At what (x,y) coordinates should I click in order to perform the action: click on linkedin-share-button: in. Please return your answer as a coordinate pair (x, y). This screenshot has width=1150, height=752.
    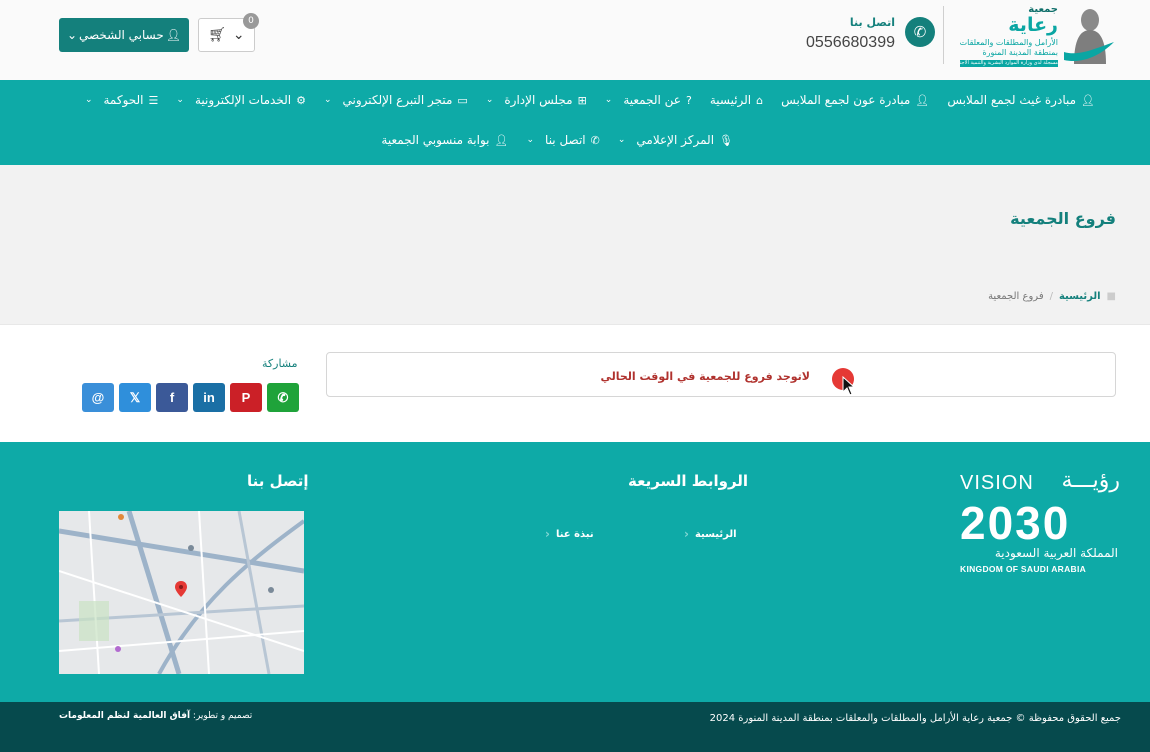
    Looking at the image, I should click on (209, 397).